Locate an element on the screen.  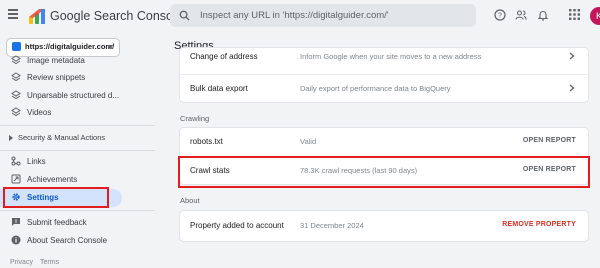
sidebar-item-label: Links is located at coordinates (36, 161).